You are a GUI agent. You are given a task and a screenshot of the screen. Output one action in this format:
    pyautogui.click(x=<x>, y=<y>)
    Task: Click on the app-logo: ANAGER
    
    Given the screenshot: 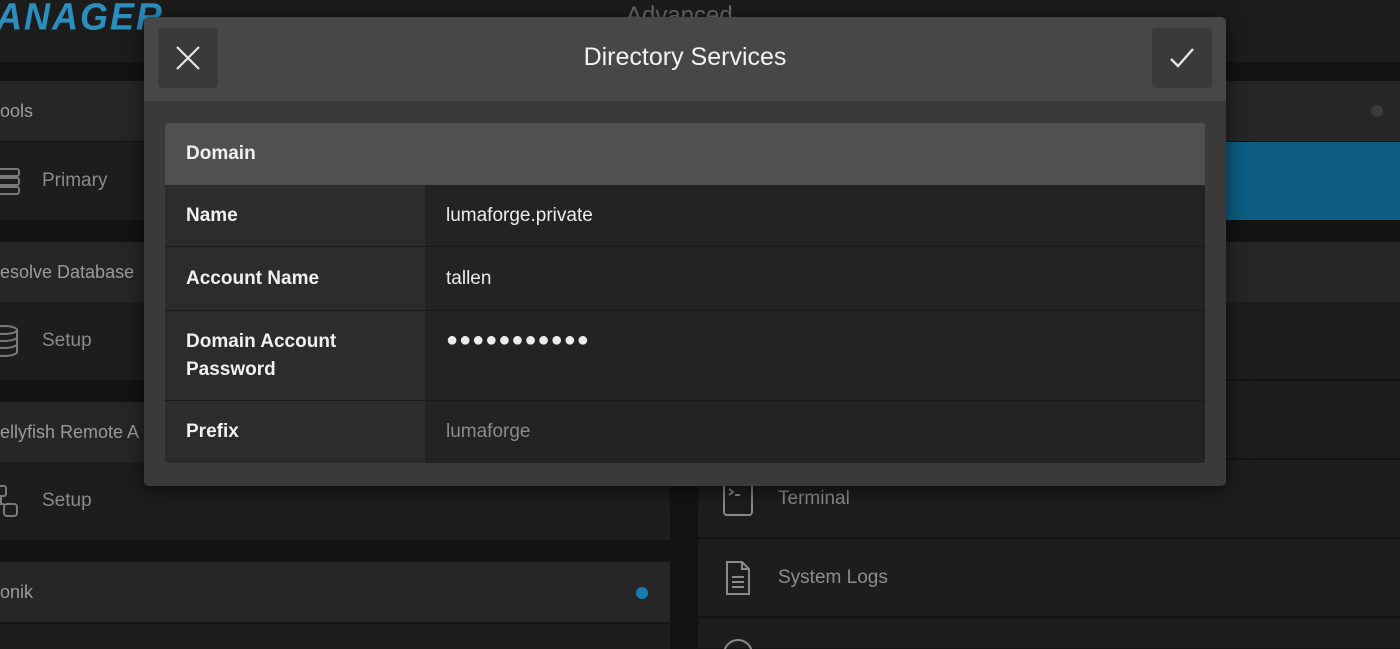 What is the action you would take?
    pyautogui.click(x=82, y=19)
    